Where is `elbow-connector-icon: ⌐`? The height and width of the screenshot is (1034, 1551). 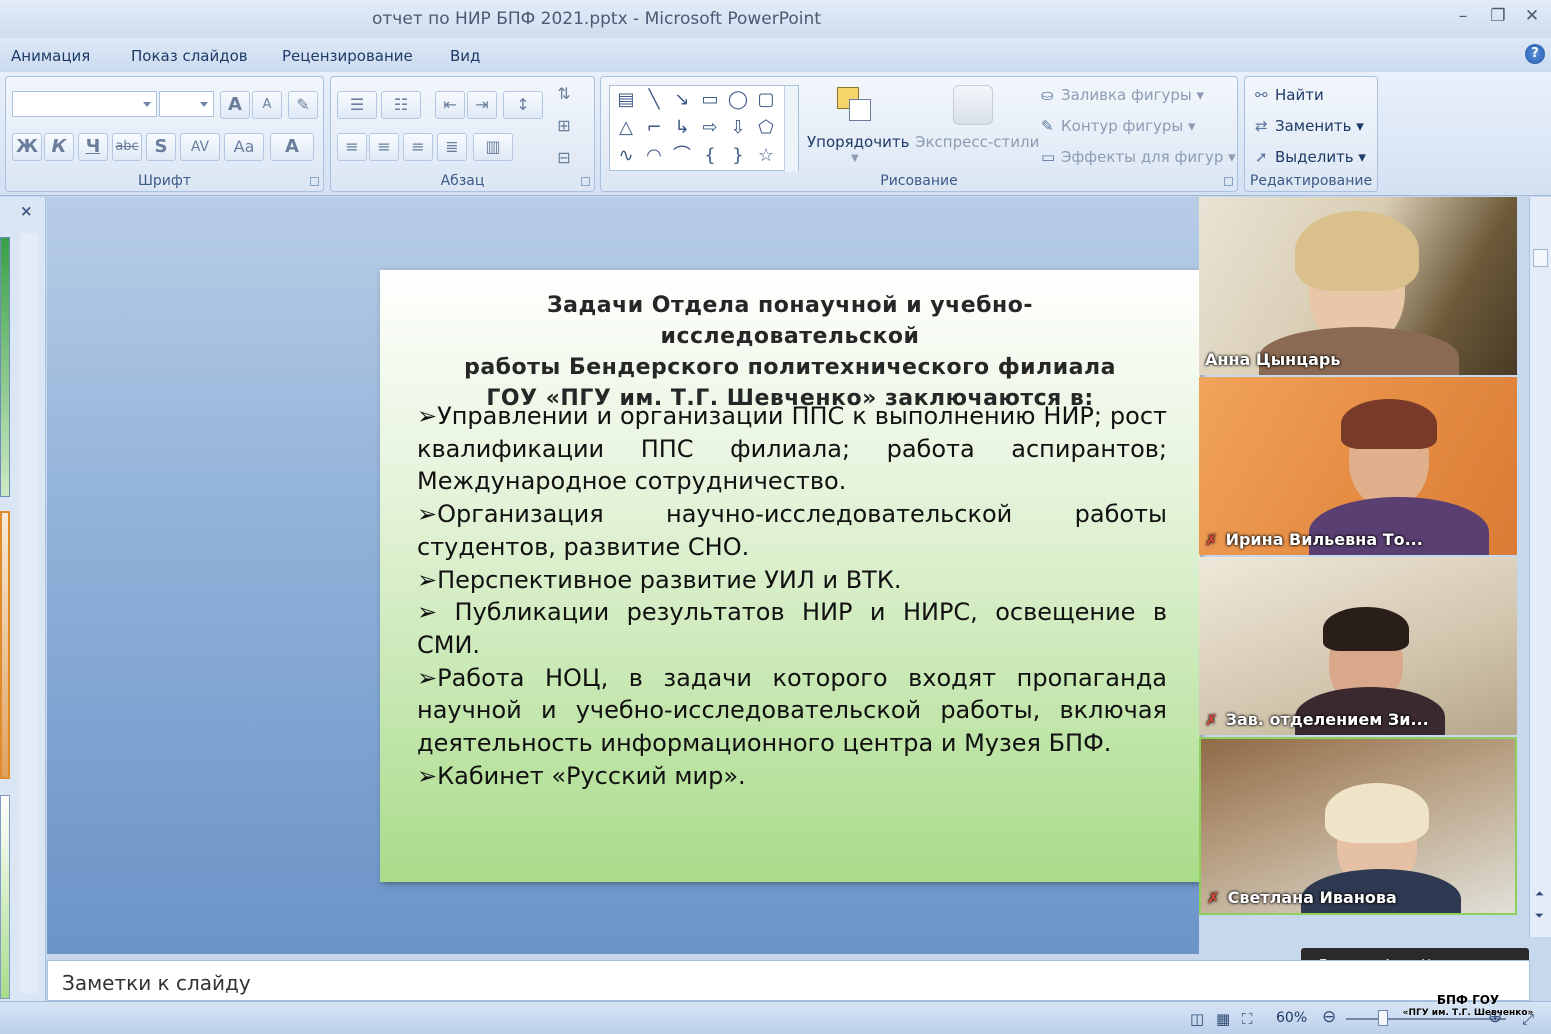
elbow-connector-icon: ⌐ is located at coordinates (654, 128).